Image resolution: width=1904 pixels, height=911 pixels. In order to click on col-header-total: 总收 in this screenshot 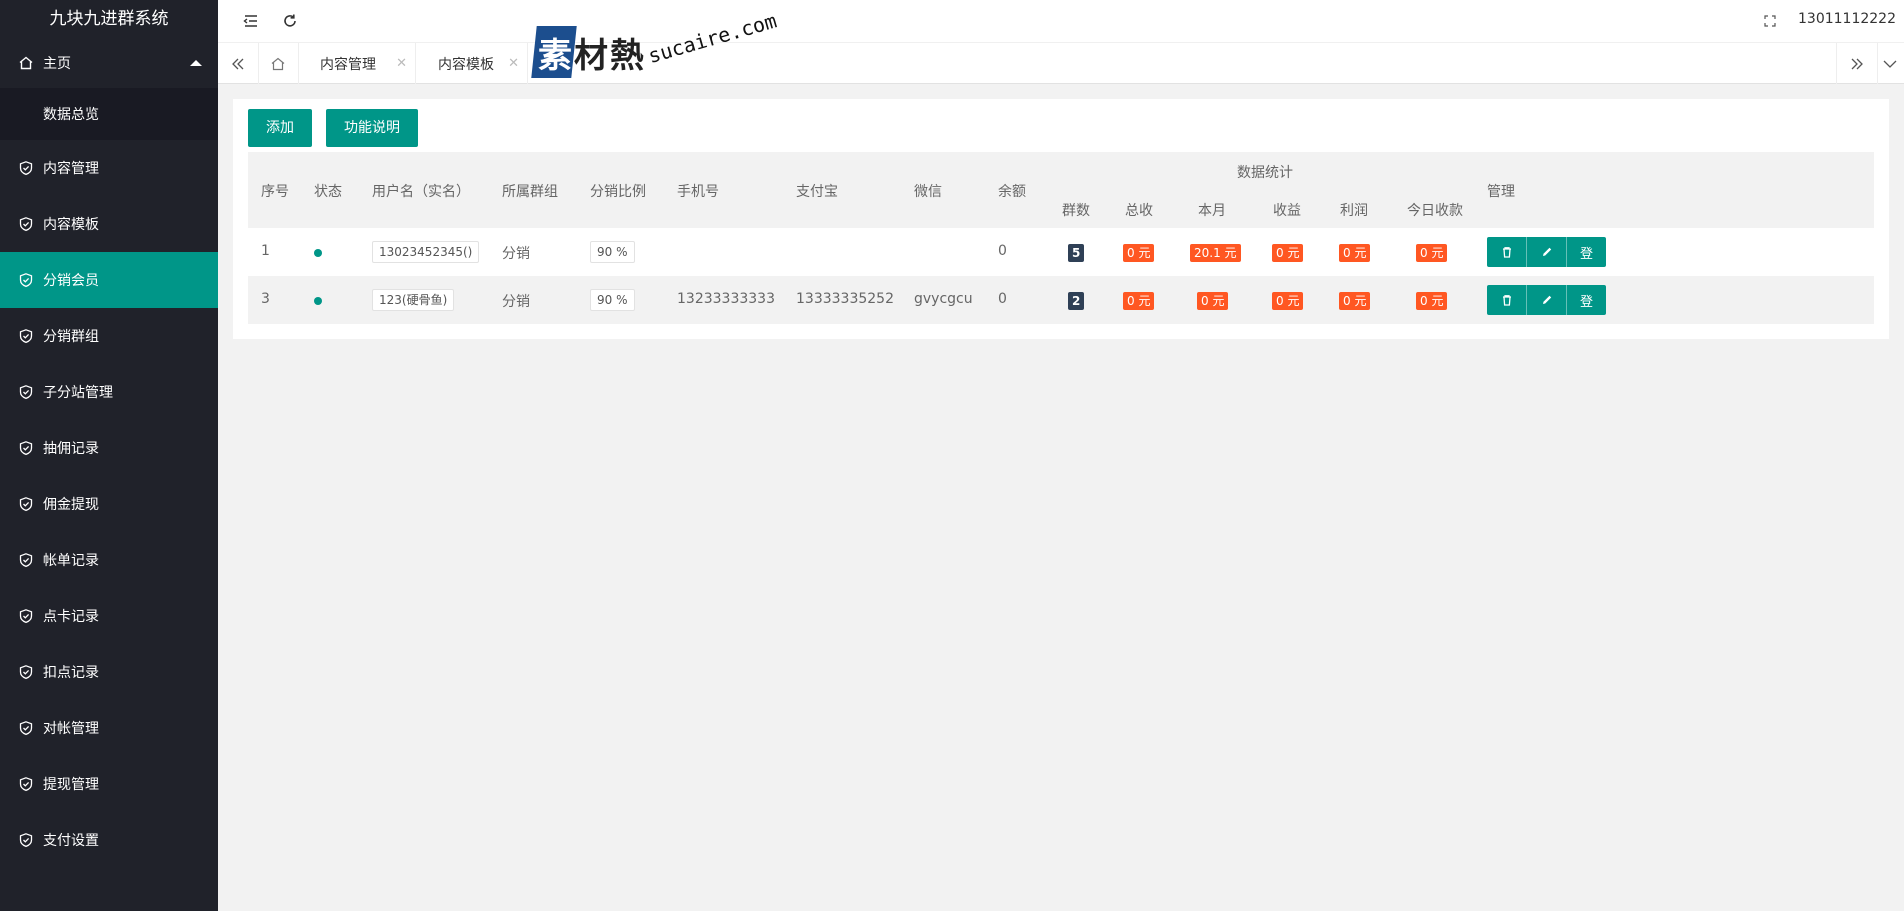, I will do `click(1139, 211)`.